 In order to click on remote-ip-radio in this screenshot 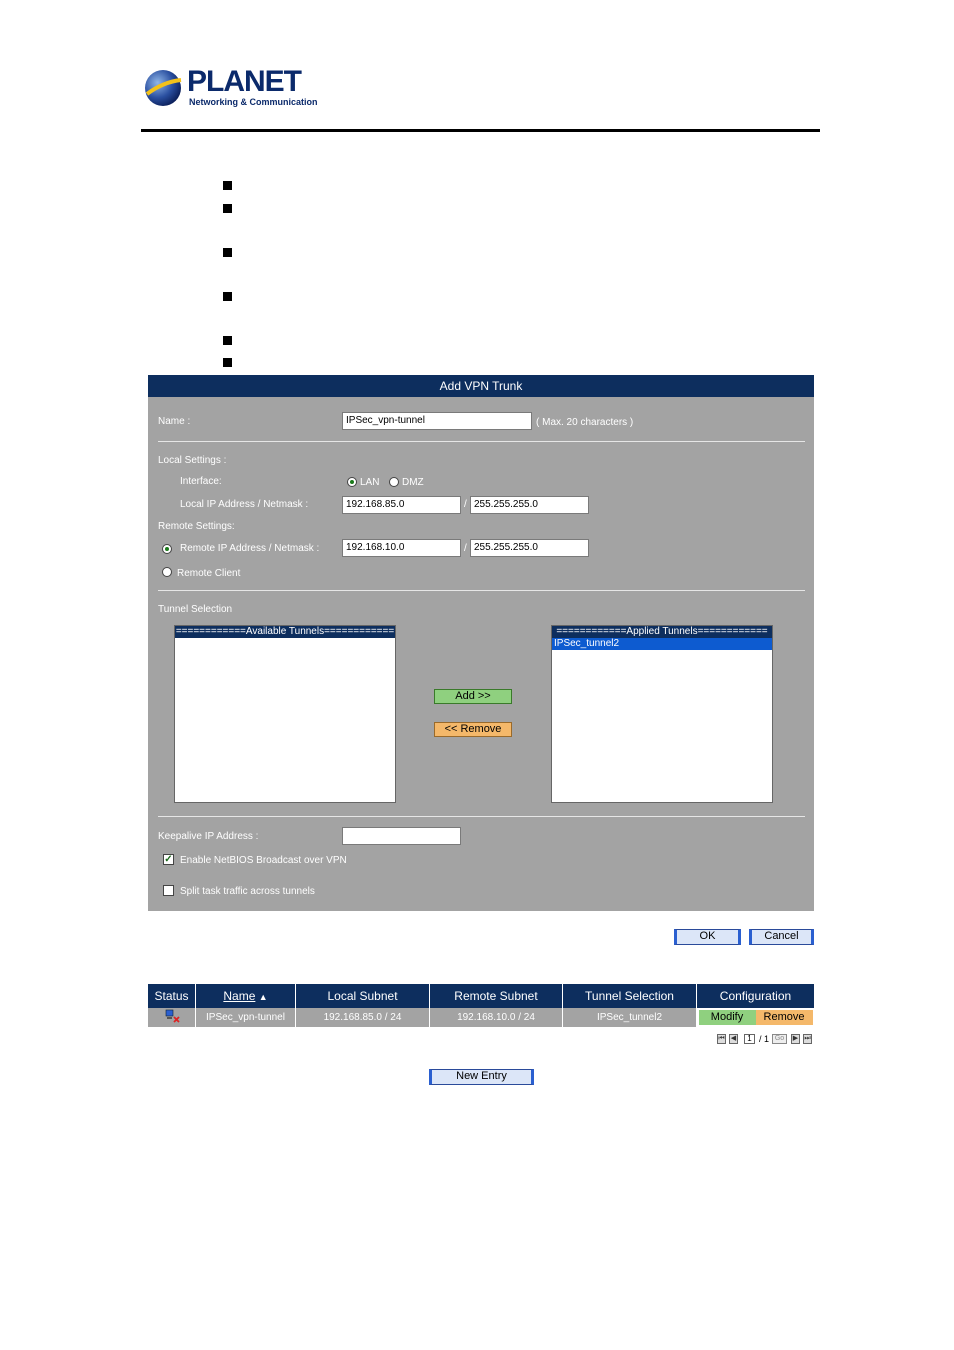, I will do `click(167, 549)`.